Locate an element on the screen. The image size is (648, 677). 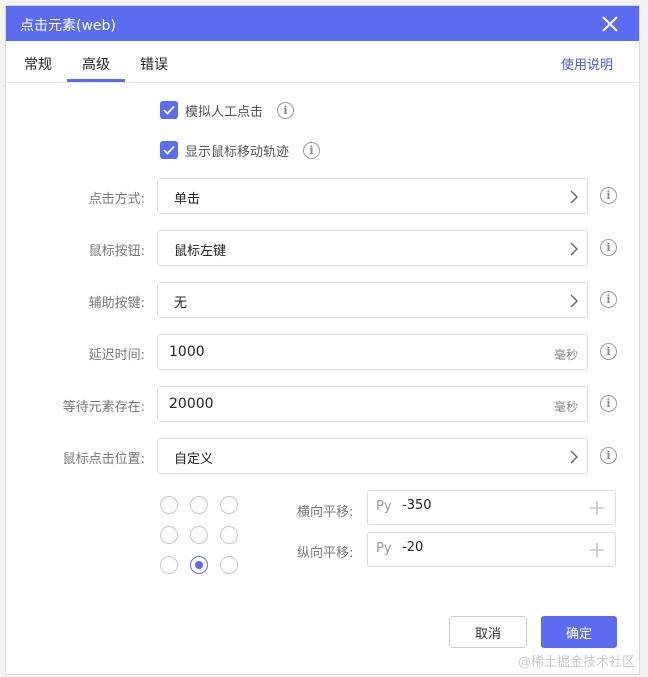
vertical-offset-input: Py -20 is located at coordinates (491, 549).